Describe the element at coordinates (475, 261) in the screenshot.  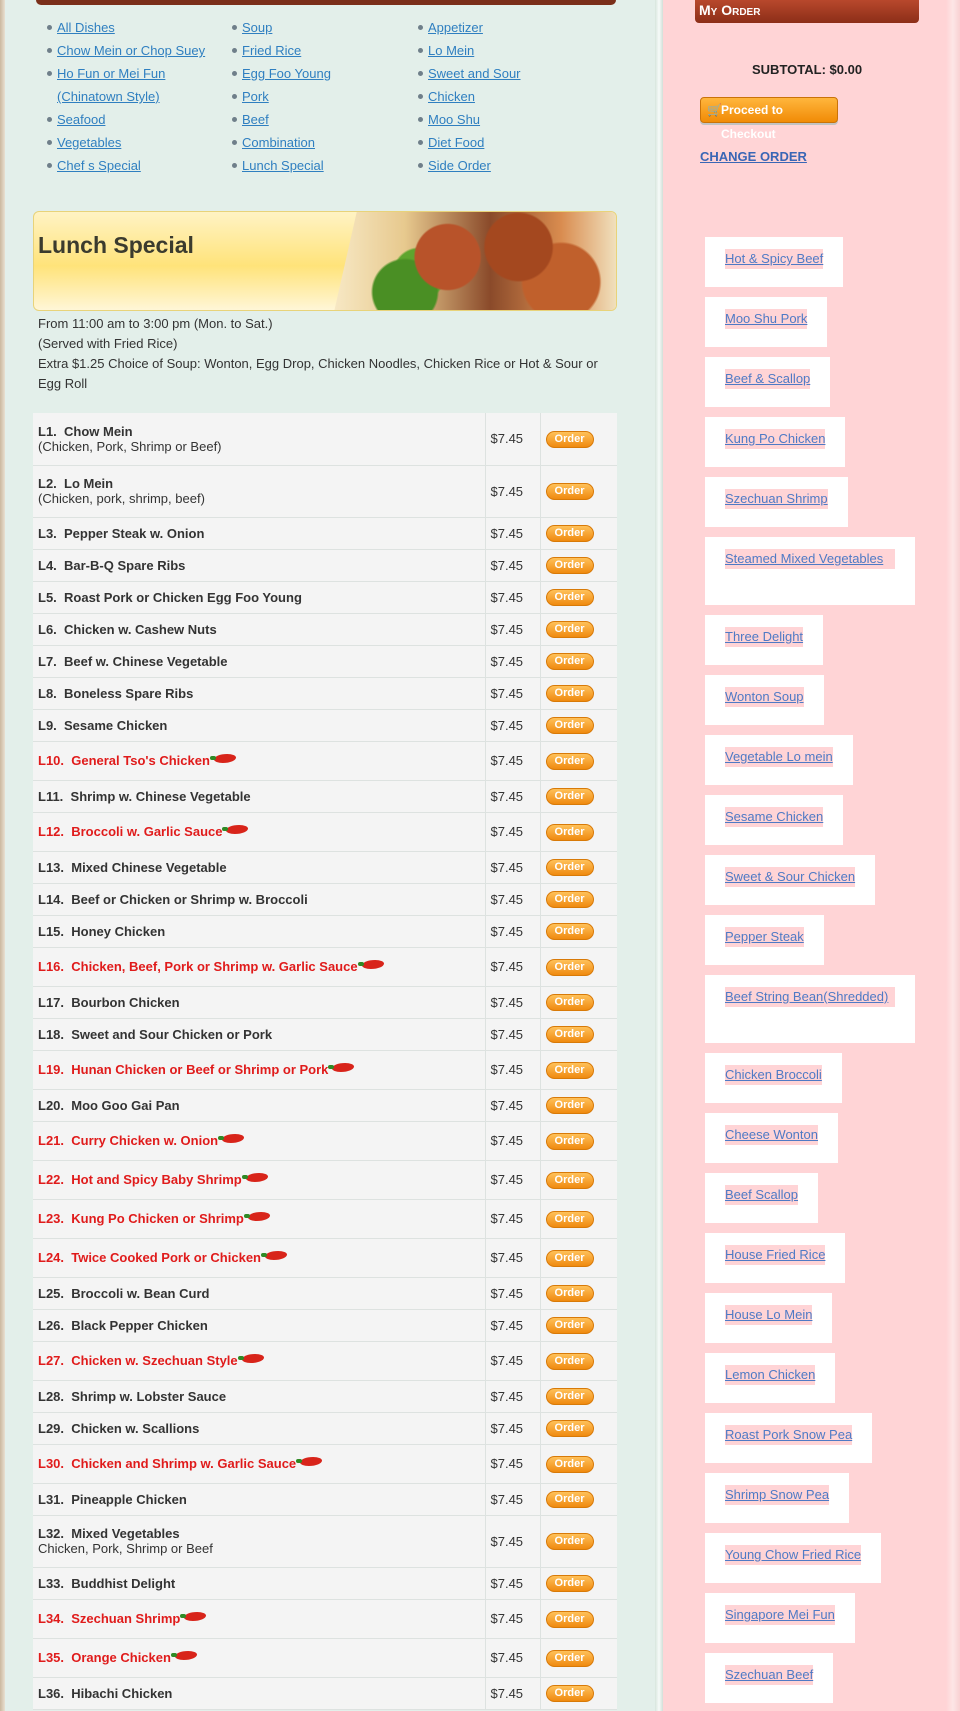
I see `food-photo` at that location.